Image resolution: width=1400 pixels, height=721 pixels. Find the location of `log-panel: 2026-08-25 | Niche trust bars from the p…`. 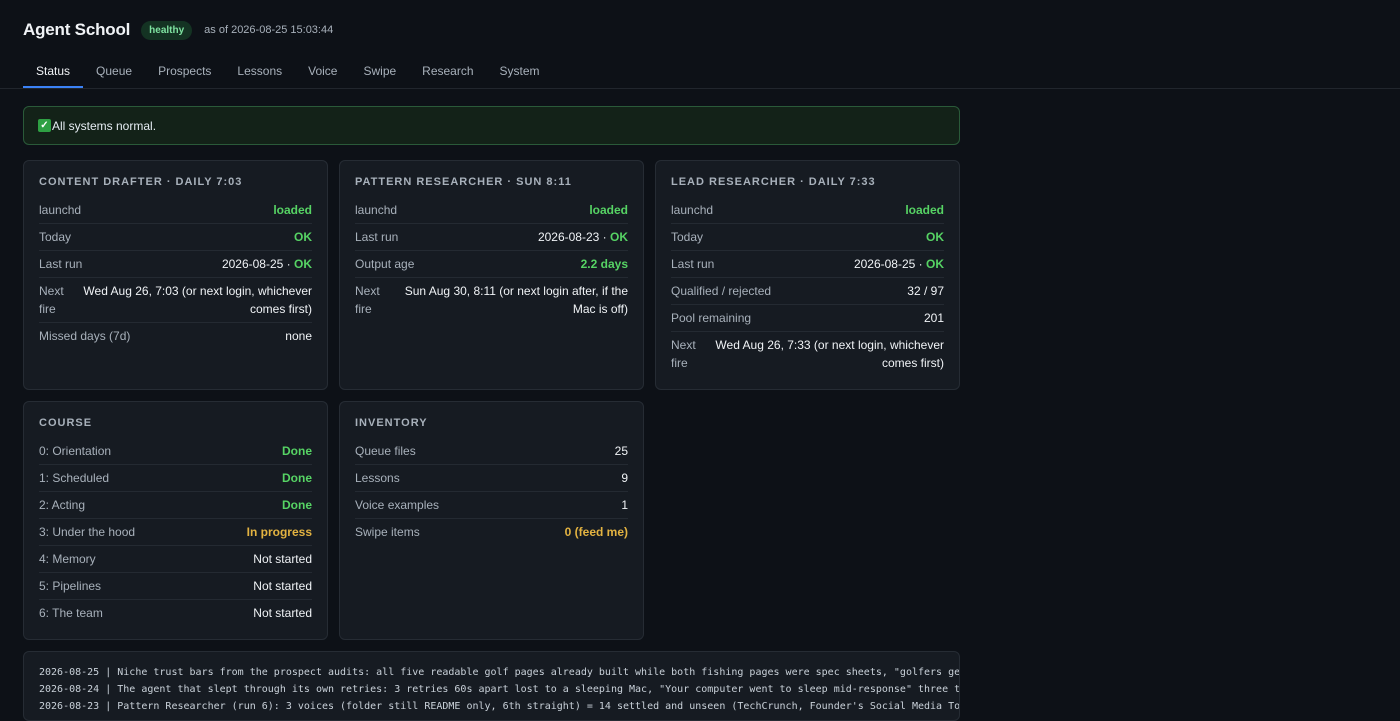

log-panel: 2026-08-25 | Niche trust bars from the p… is located at coordinates (491, 686).